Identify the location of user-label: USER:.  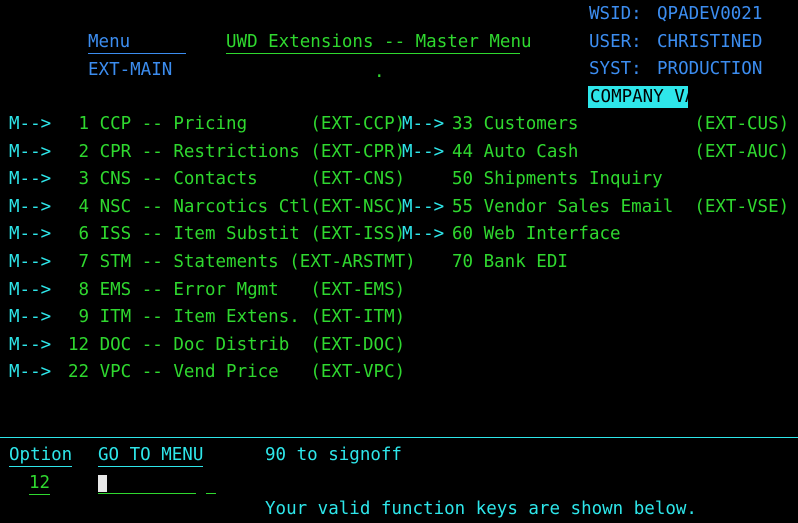
(615, 42).